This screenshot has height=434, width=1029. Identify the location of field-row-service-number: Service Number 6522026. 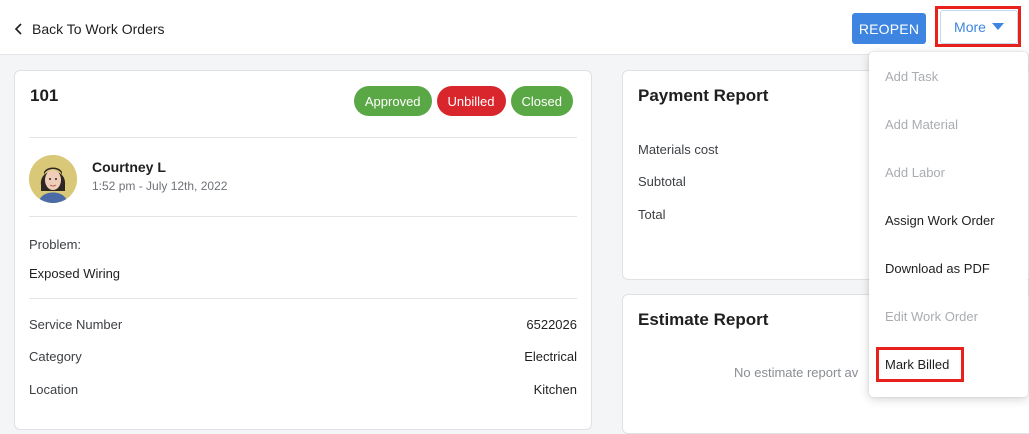
(303, 327).